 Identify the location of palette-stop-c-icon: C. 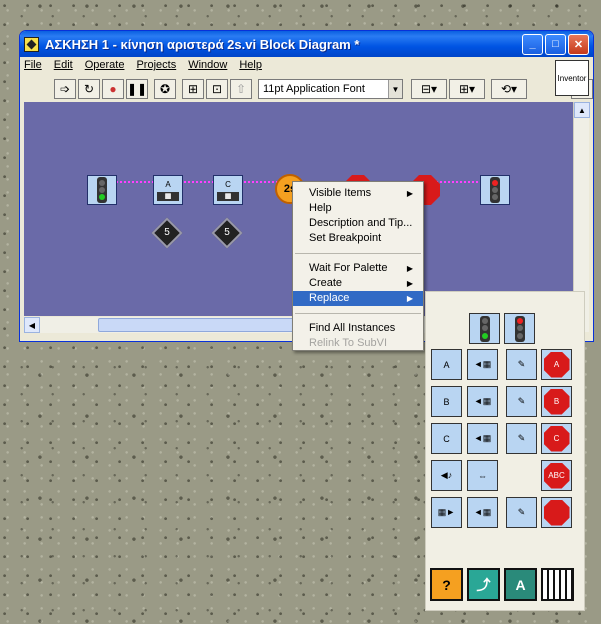
(556, 438).